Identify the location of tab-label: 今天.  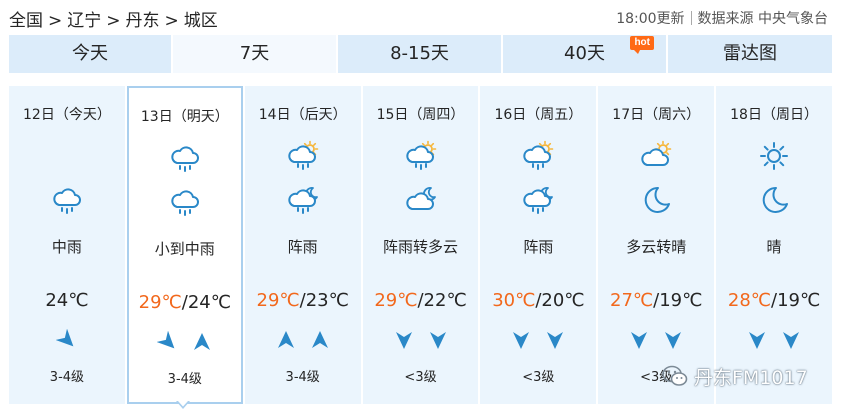
(90, 53).